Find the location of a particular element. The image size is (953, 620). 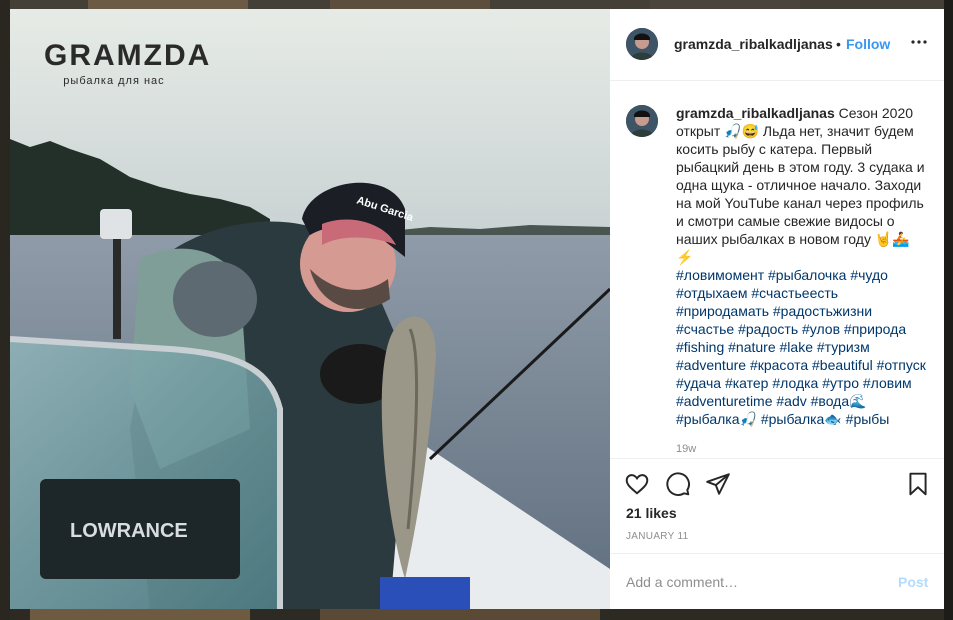

post-header: gramzda_ribalkadljanas • Follow is located at coordinates (777, 45).